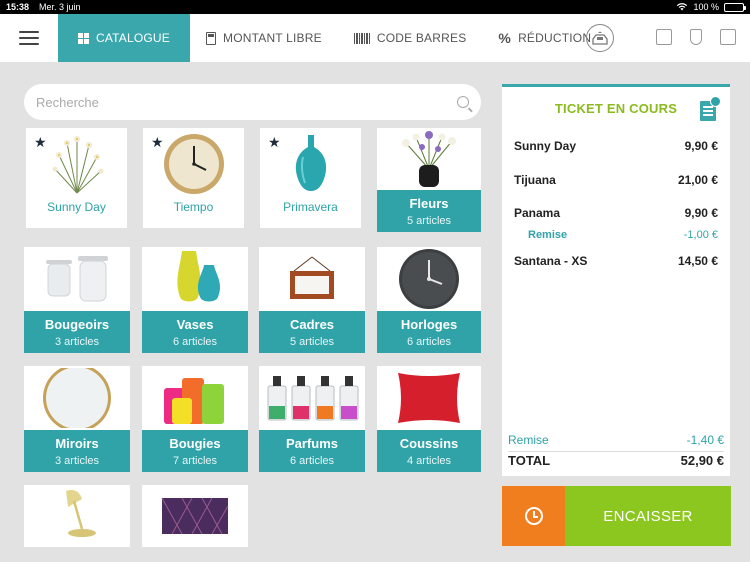  Describe the element at coordinates (537, 213) in the screenshot. I see `line-name: Panama` at that location.